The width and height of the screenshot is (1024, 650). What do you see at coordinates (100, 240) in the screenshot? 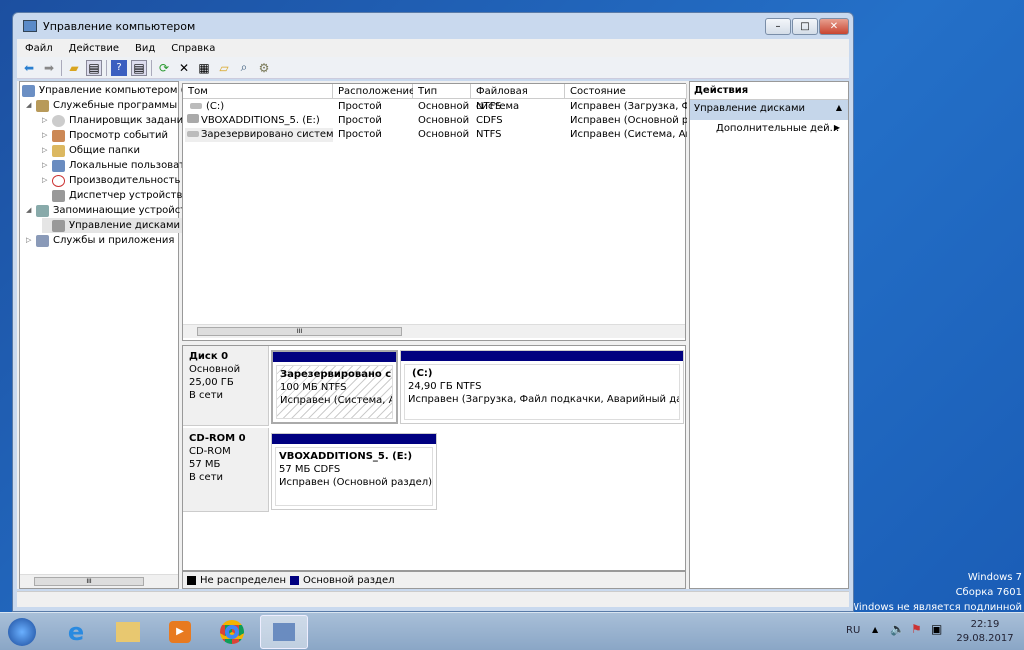
I see `tree-item-services-apps: ▷ Службы и приложения` at bounding box center [100, 240].